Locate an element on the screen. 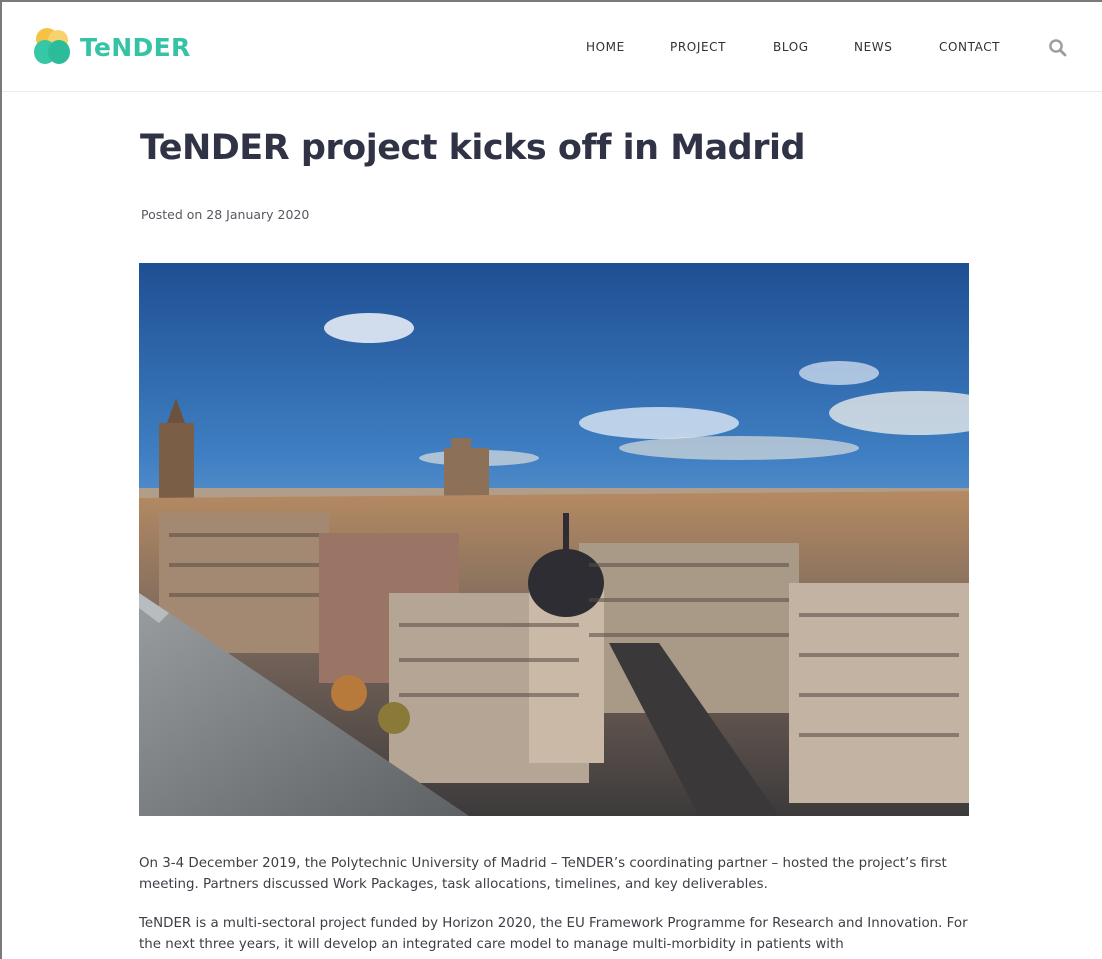  nav-item-project: PROJECT is located at coordinates (698, 47).